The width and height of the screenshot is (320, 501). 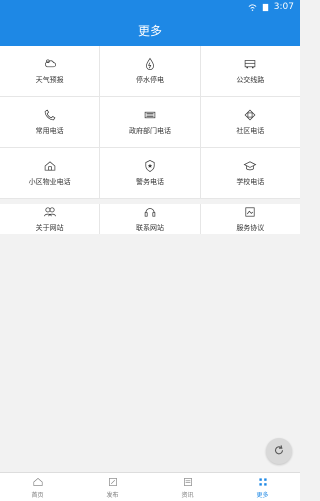 What do you see at coordinates (50, 63) in the screenshot?
I see `weather-icon` at bounding box center [50, 63].